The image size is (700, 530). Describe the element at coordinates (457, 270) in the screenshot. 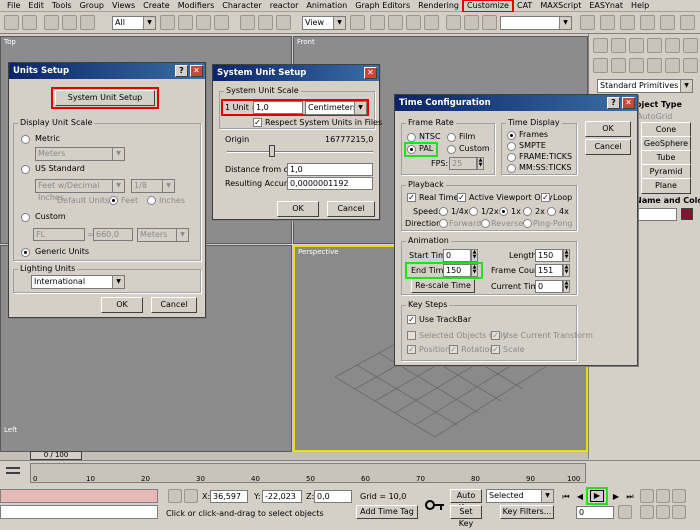

I see `end-time-field: 150` at that location.